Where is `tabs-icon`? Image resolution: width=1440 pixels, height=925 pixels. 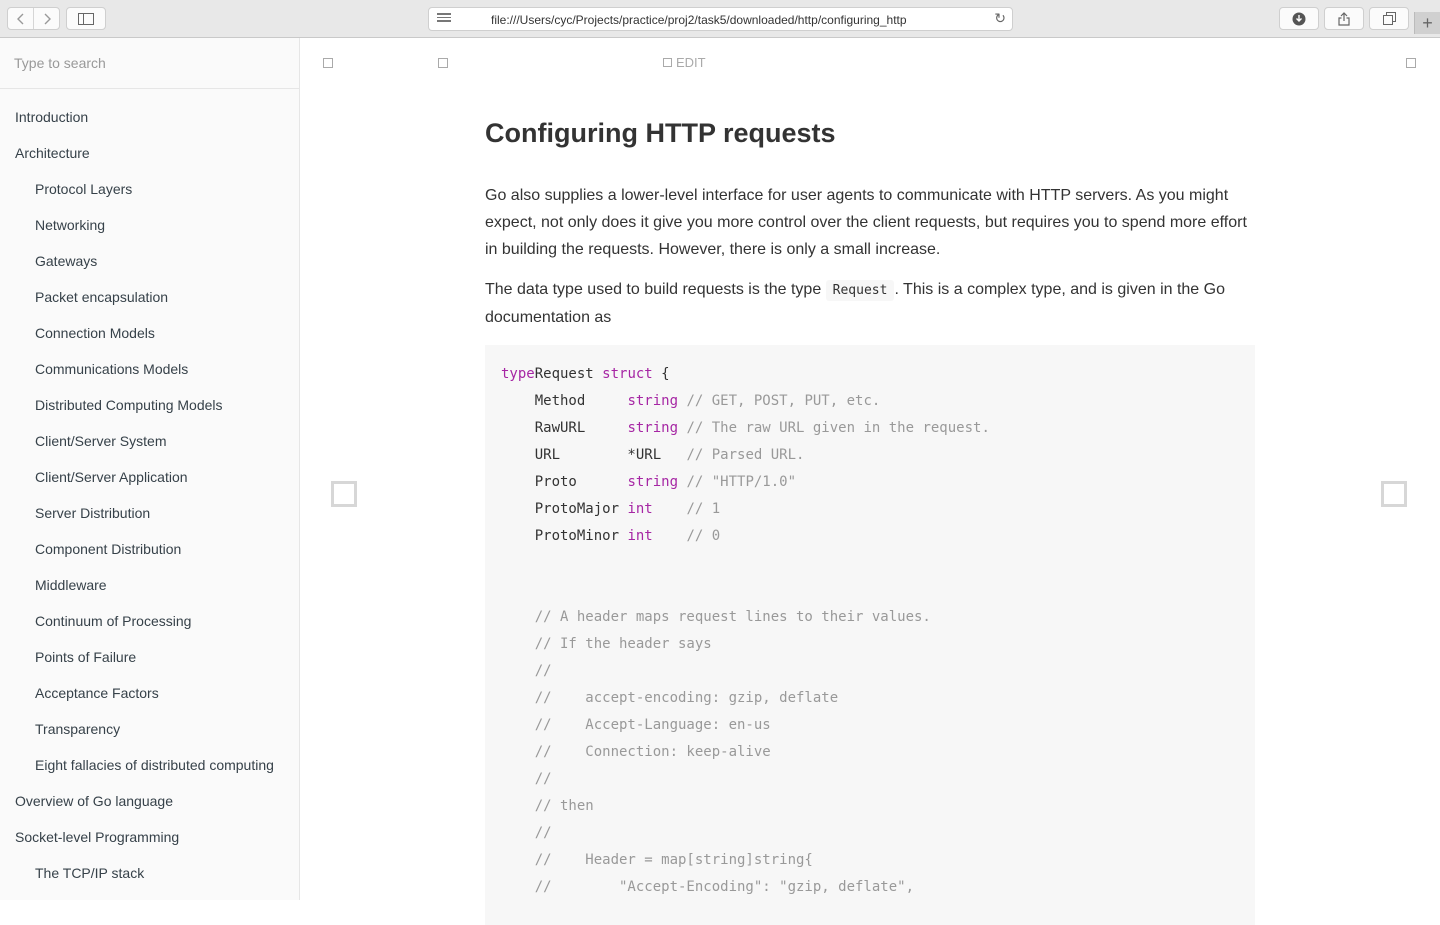
tabs-icon is located at coordinates (1389, 18).